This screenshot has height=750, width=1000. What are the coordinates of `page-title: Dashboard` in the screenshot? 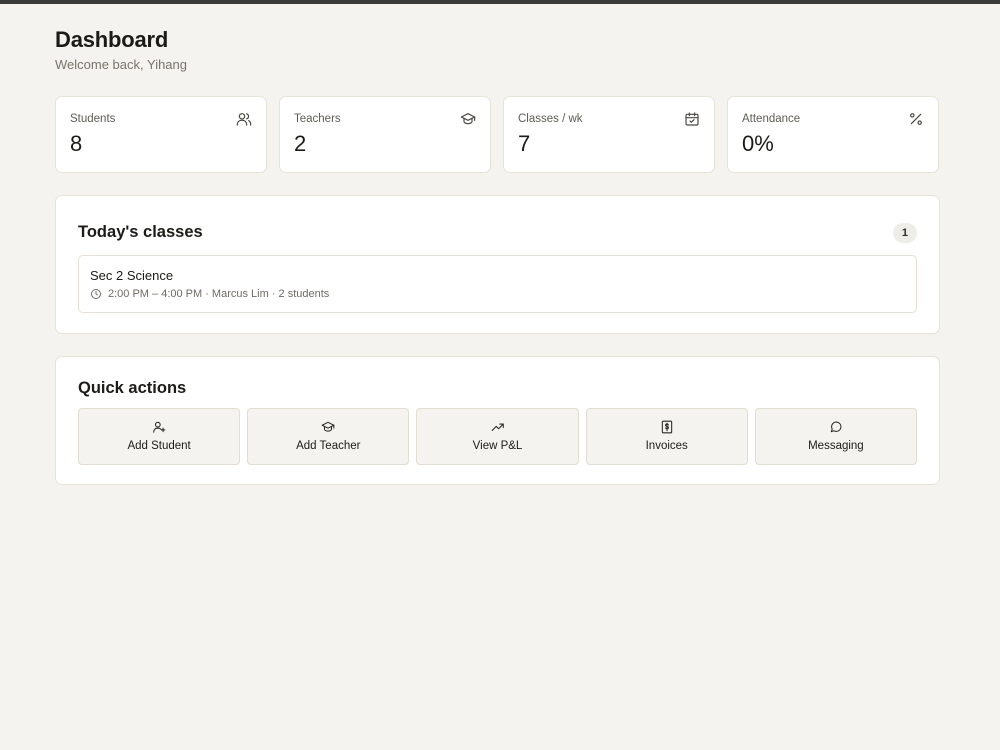 It's located at (112, 39).